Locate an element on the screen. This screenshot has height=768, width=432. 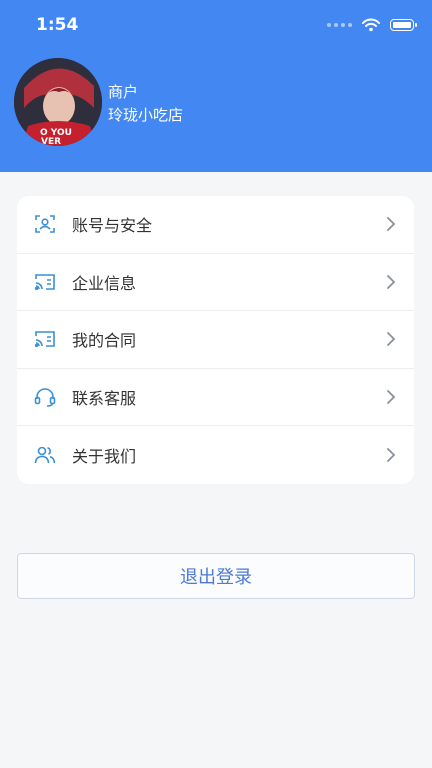
status-icons is located at coordinates (372, 25).